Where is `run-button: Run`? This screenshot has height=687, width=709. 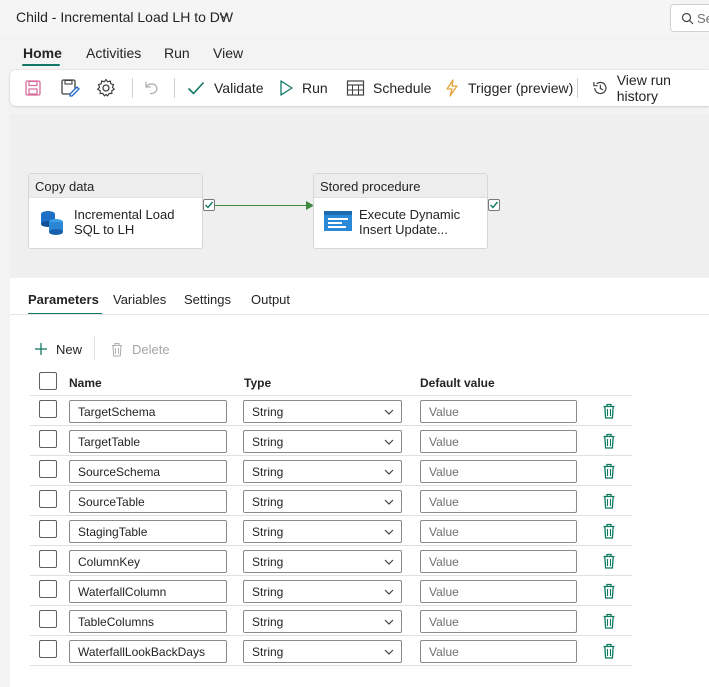 run-button: Run is located at coordinates (303, 88).